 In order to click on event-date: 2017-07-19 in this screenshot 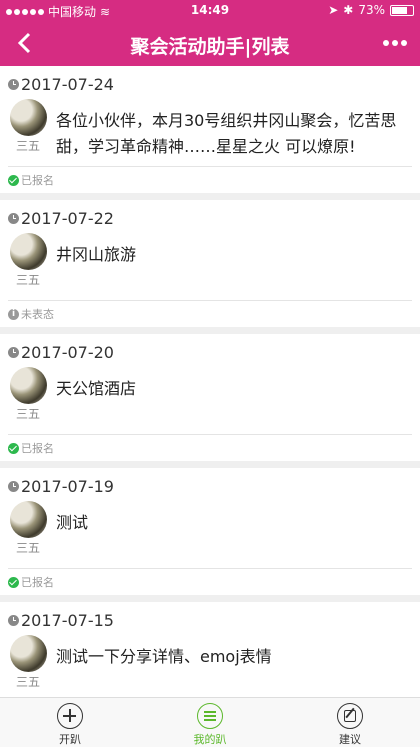, I will do `click(67, 486)`.